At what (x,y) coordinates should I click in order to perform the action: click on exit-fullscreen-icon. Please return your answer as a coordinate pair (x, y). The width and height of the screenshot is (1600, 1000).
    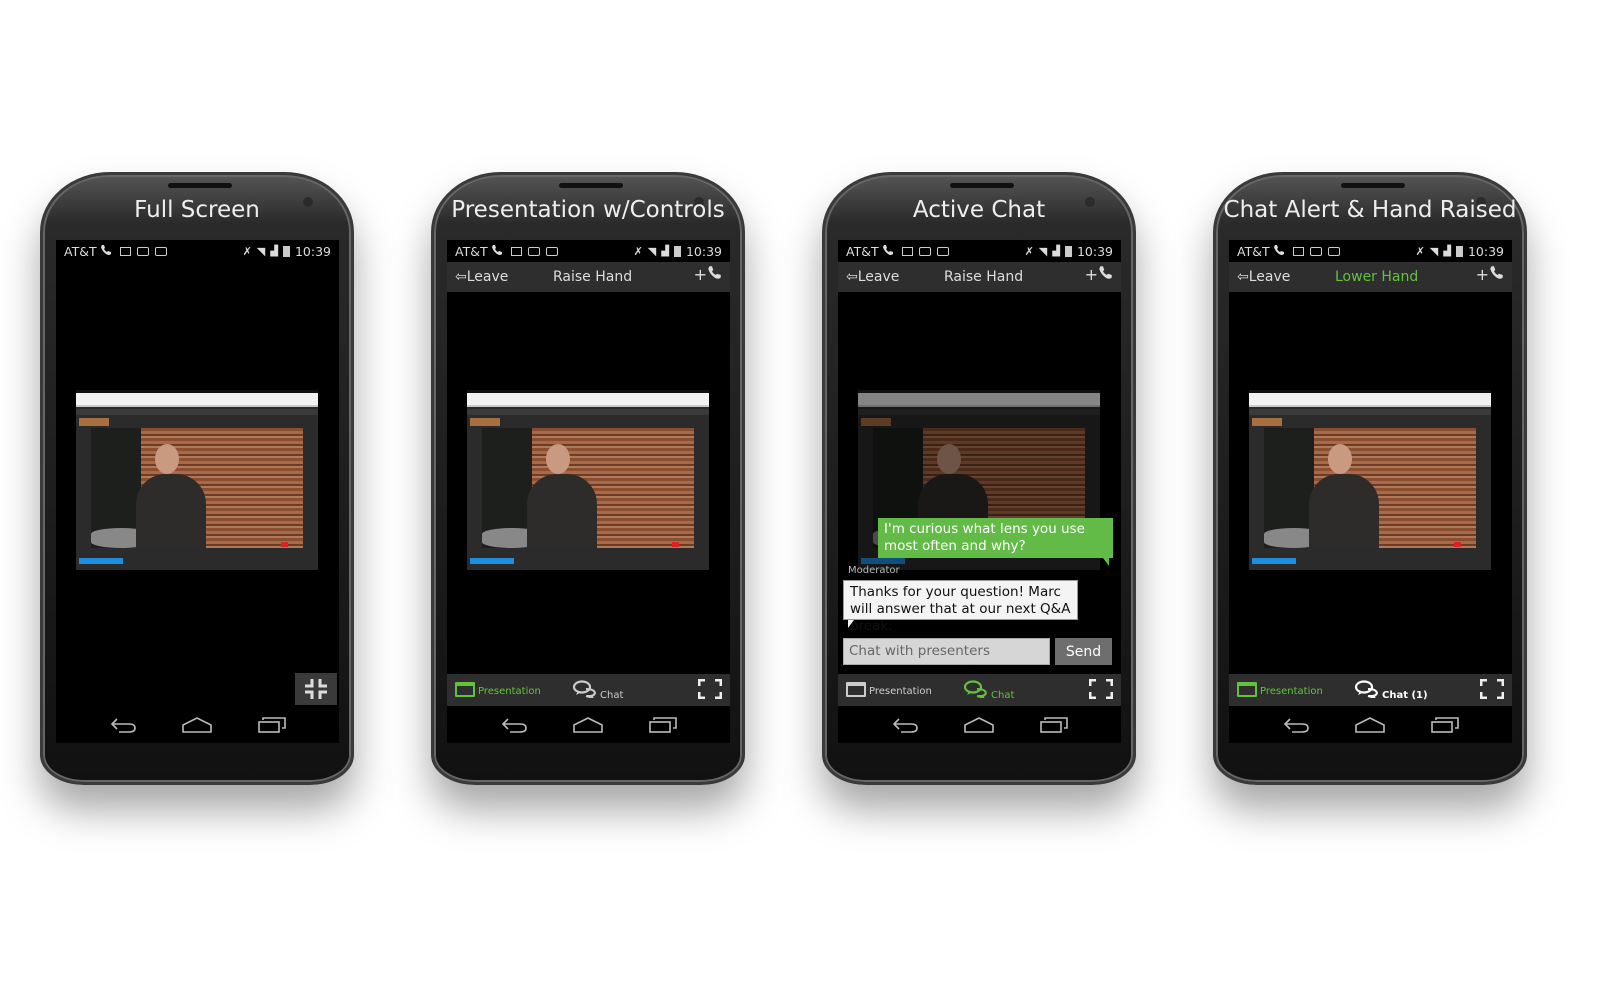
    Looking at the image, I should click on (316, 689).